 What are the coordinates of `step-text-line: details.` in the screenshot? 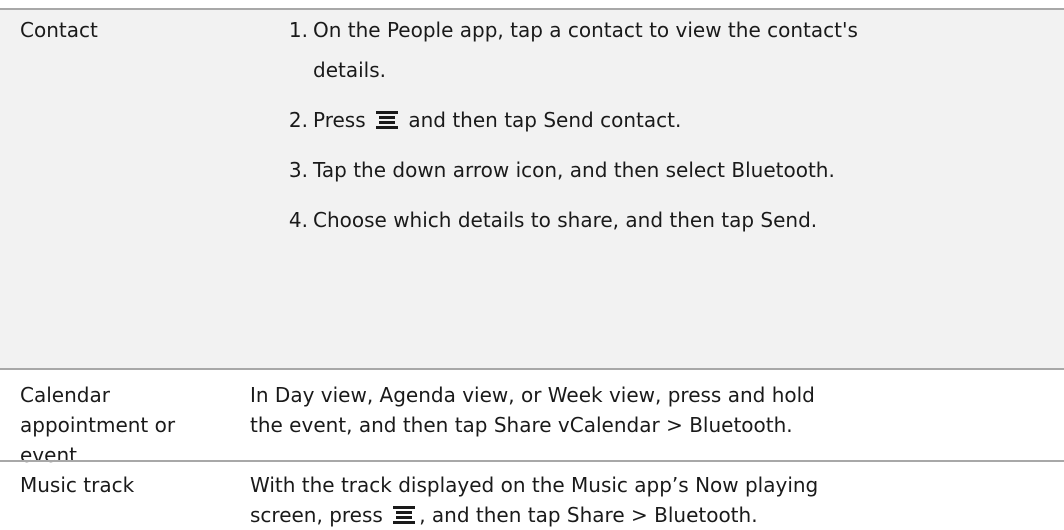 It's located at (349, 70).